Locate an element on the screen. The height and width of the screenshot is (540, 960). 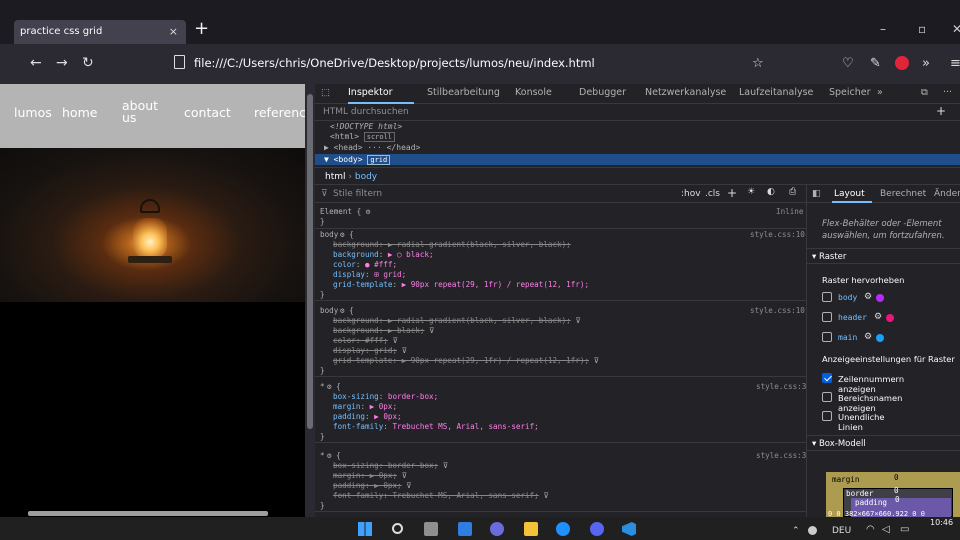
css-declaration: color: #fff; ⊽ is located at coordinates (365, 341).